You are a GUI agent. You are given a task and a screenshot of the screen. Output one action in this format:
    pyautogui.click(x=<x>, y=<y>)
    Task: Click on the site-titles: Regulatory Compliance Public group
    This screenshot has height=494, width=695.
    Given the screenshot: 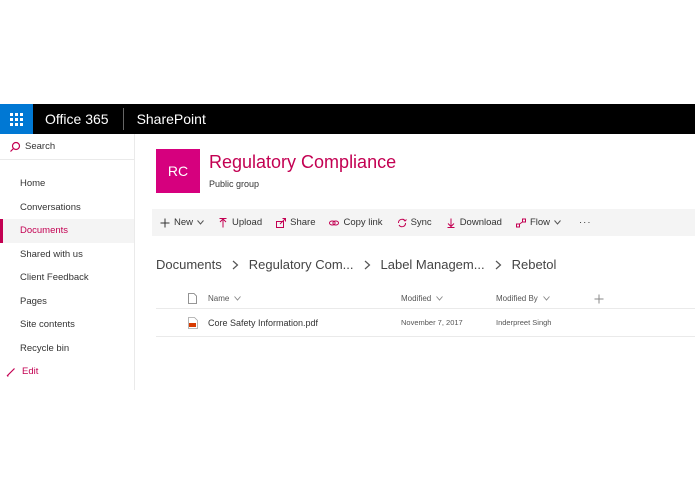 What is the action you would take?
    pyautogui.click(x=302, y=172)
    